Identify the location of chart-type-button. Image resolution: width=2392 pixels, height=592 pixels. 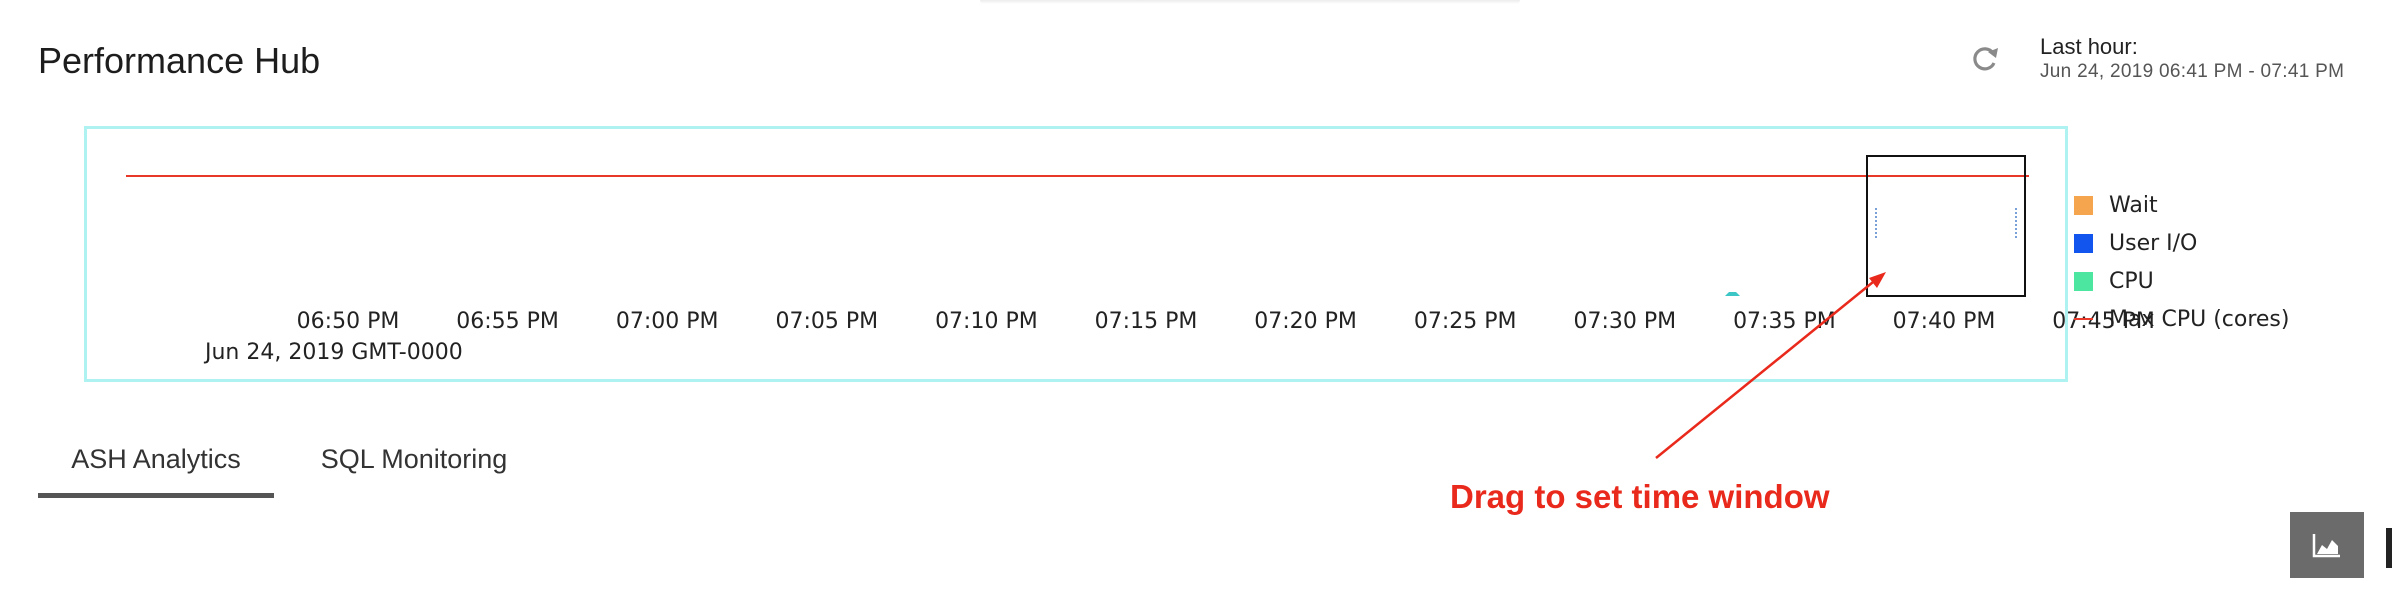
(2327, 545).